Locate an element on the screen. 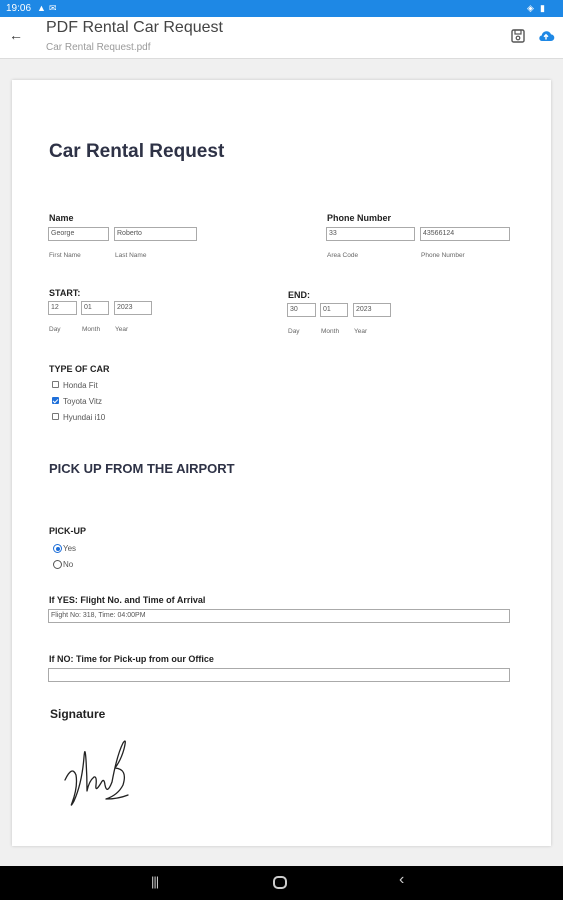 Image resolution: width=563 pixels, height=900 pixels. end-label: END: is located at coordinates (299, 295).